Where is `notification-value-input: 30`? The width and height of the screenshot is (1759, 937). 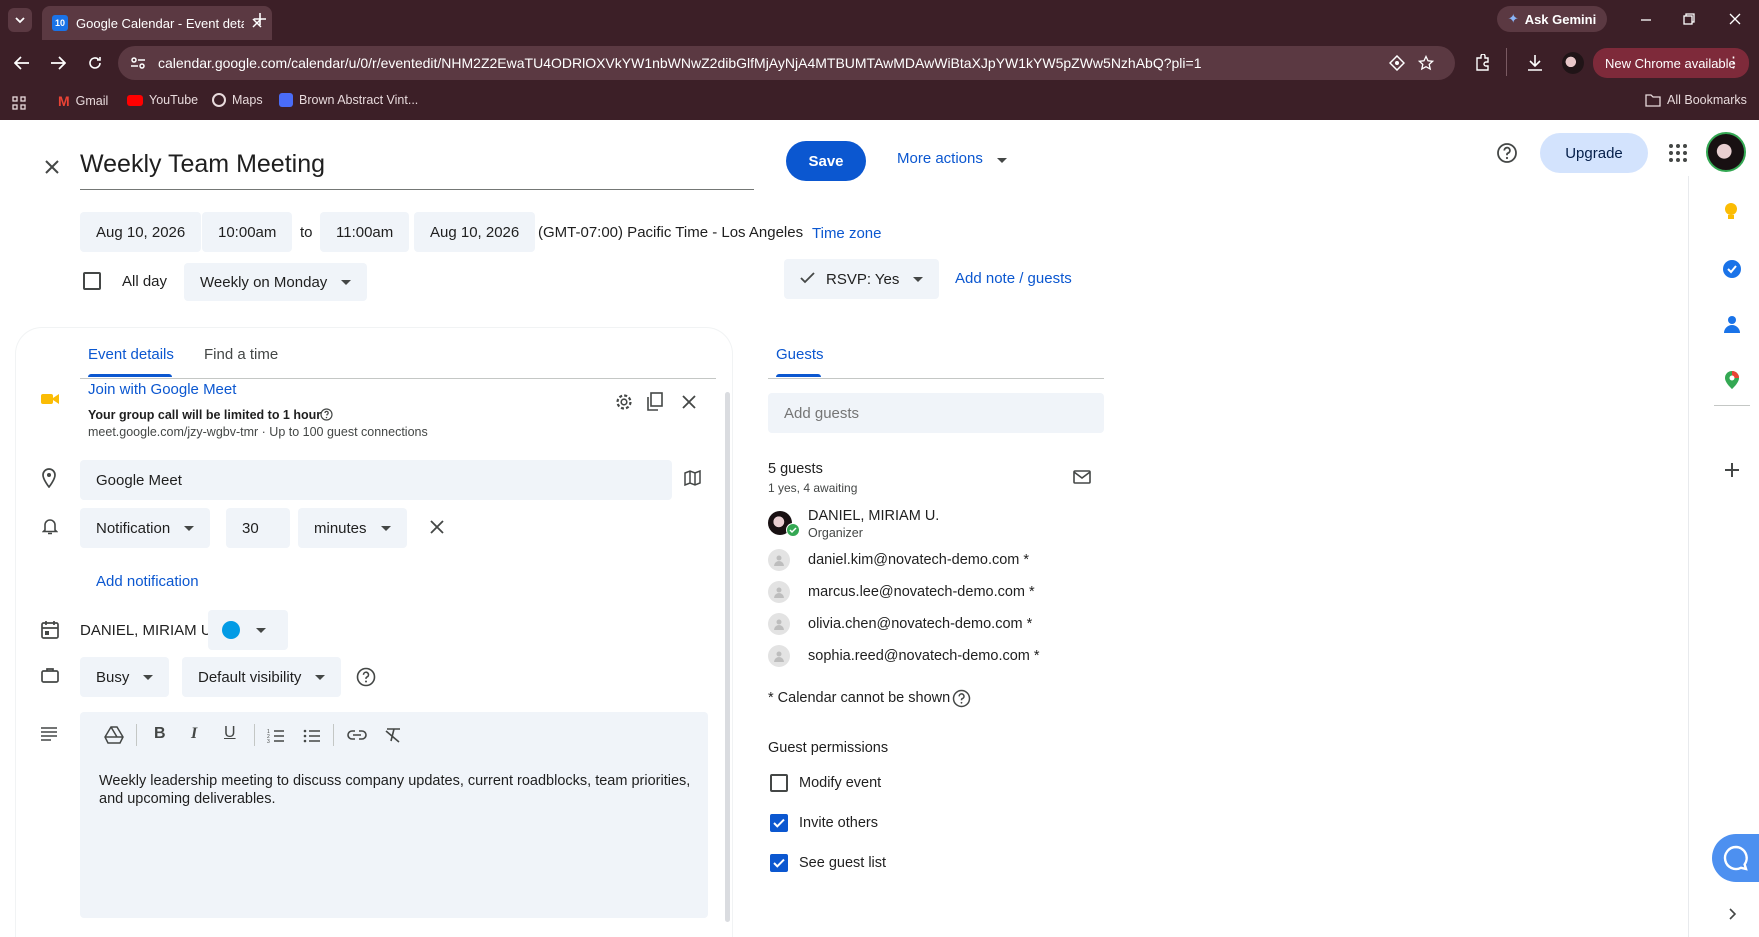 notification-value-input: 30 is located at coordinates (258, 528).